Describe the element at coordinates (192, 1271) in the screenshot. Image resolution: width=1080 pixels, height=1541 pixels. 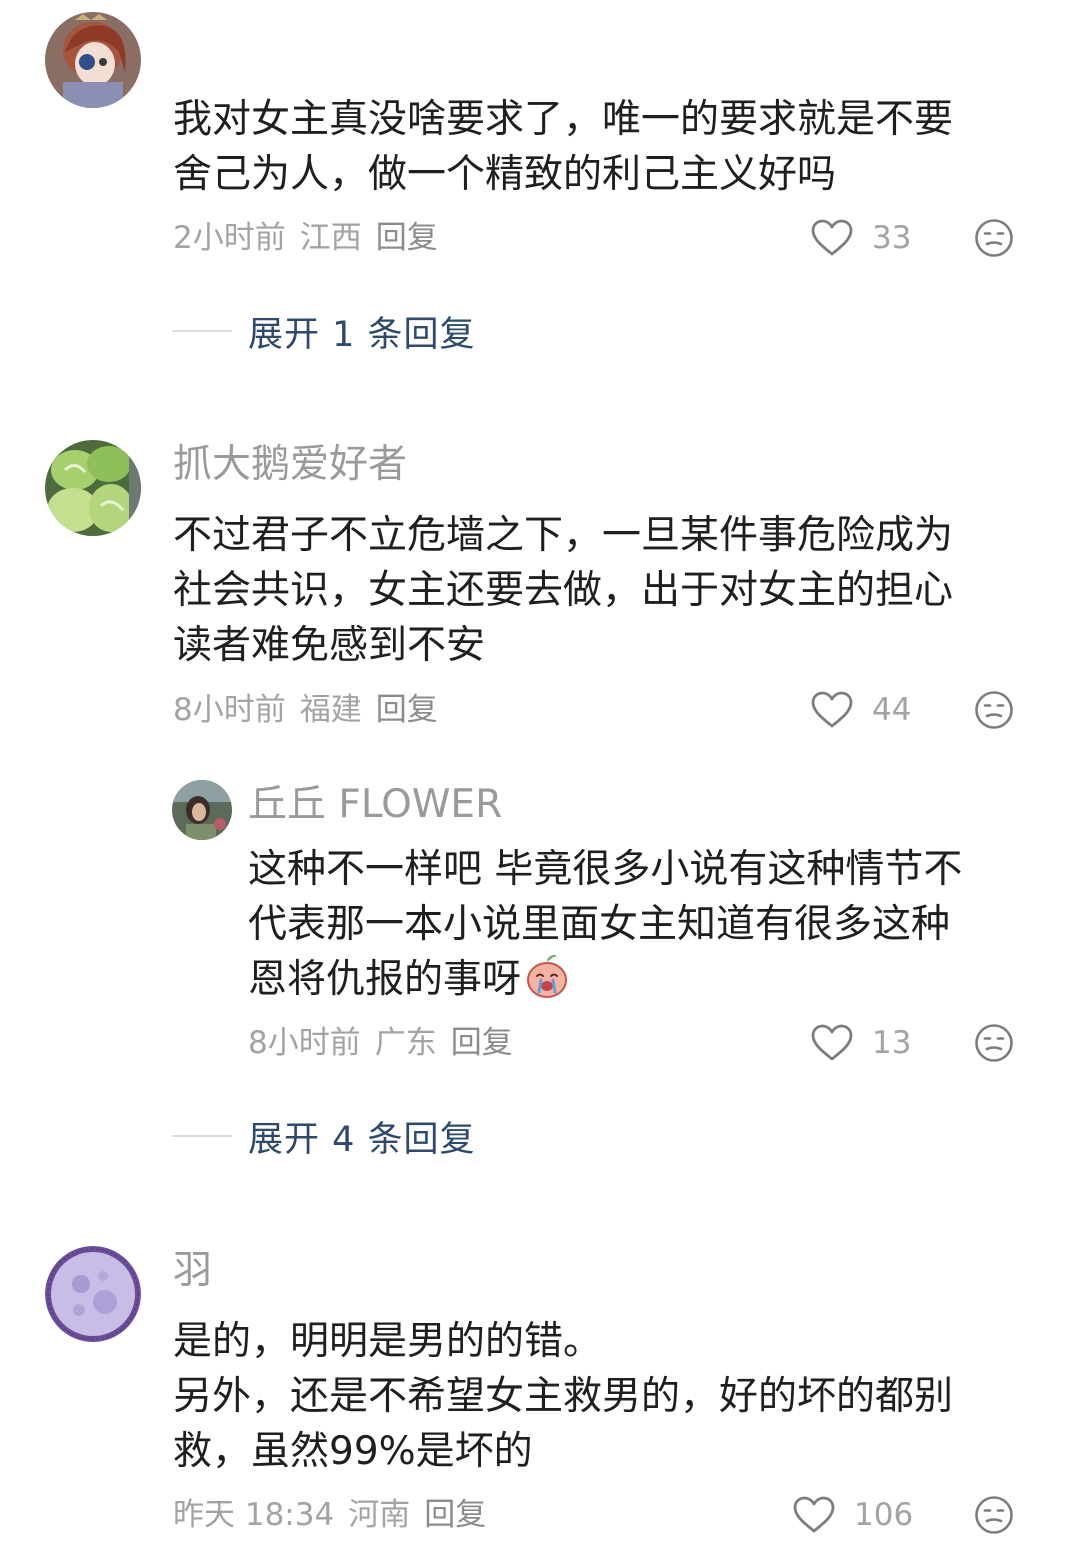
I see `username: 羽` at that location.